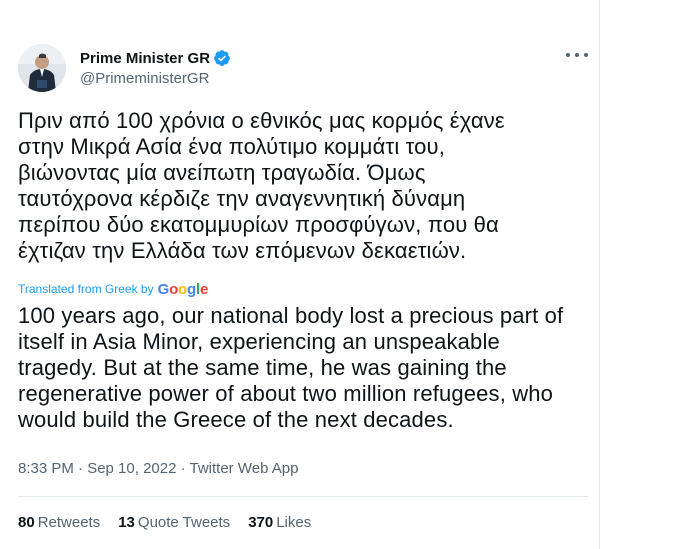  I want to click on author-info: Prime Minister GR @PrimeministerGR, so click(155, 67).